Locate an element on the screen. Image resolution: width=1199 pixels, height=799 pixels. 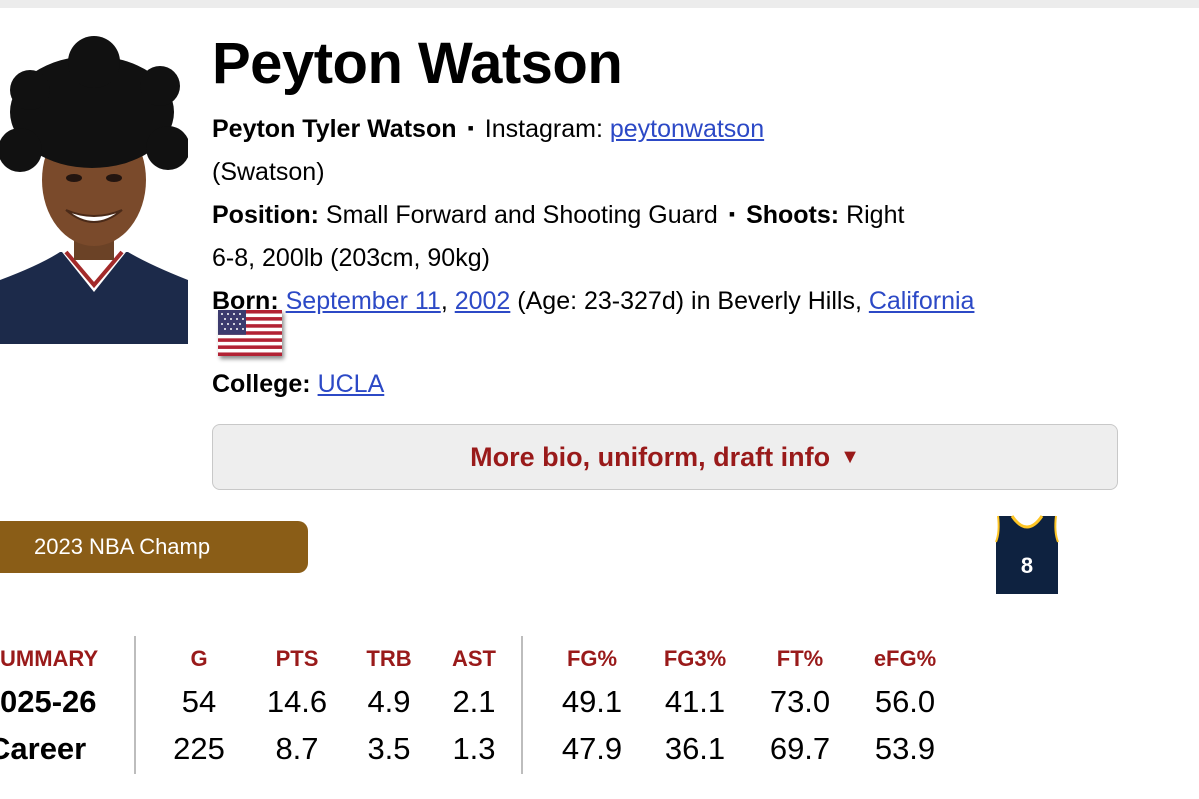
row-label-season: 025-26 is located at coordinates (48, 701).